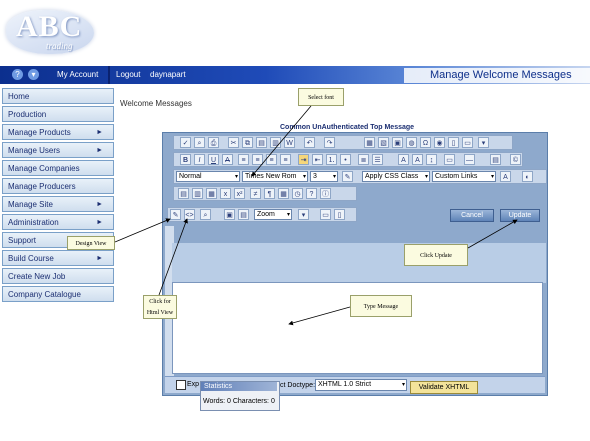  I want to click on bold-icon: B, so click(185, 159).